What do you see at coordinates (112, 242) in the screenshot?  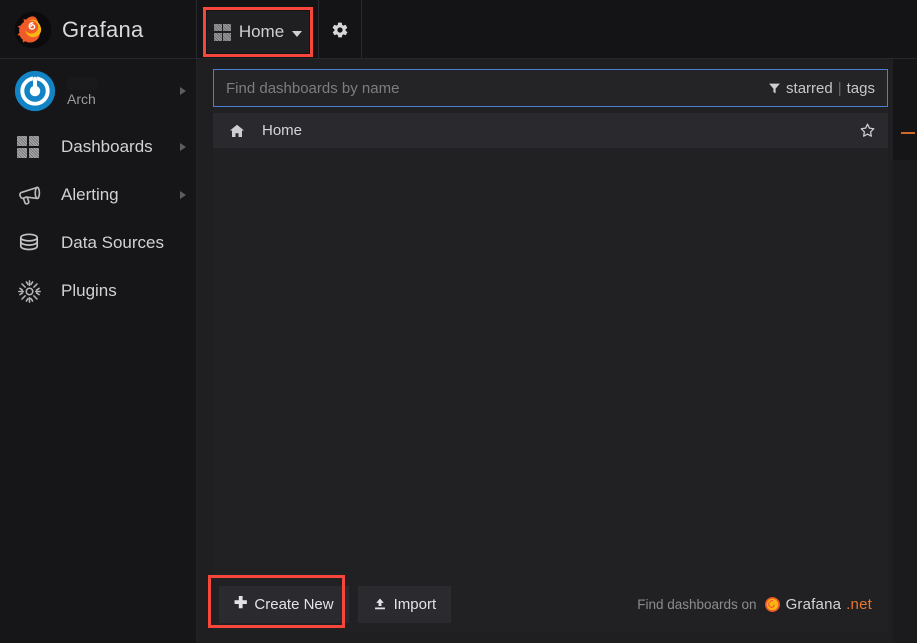 I see `sidebar-item-label: Data Sources` at bounding box center [112, 242].